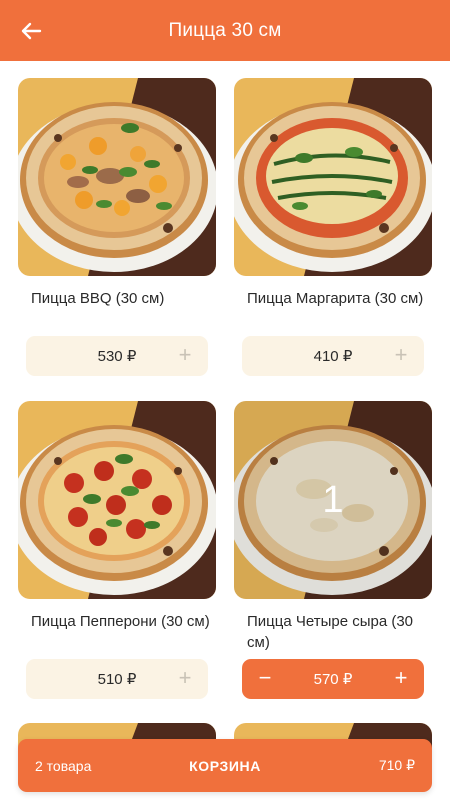  I want to click on product-name: Пицца BBQ (30 см), so click(98, 298).